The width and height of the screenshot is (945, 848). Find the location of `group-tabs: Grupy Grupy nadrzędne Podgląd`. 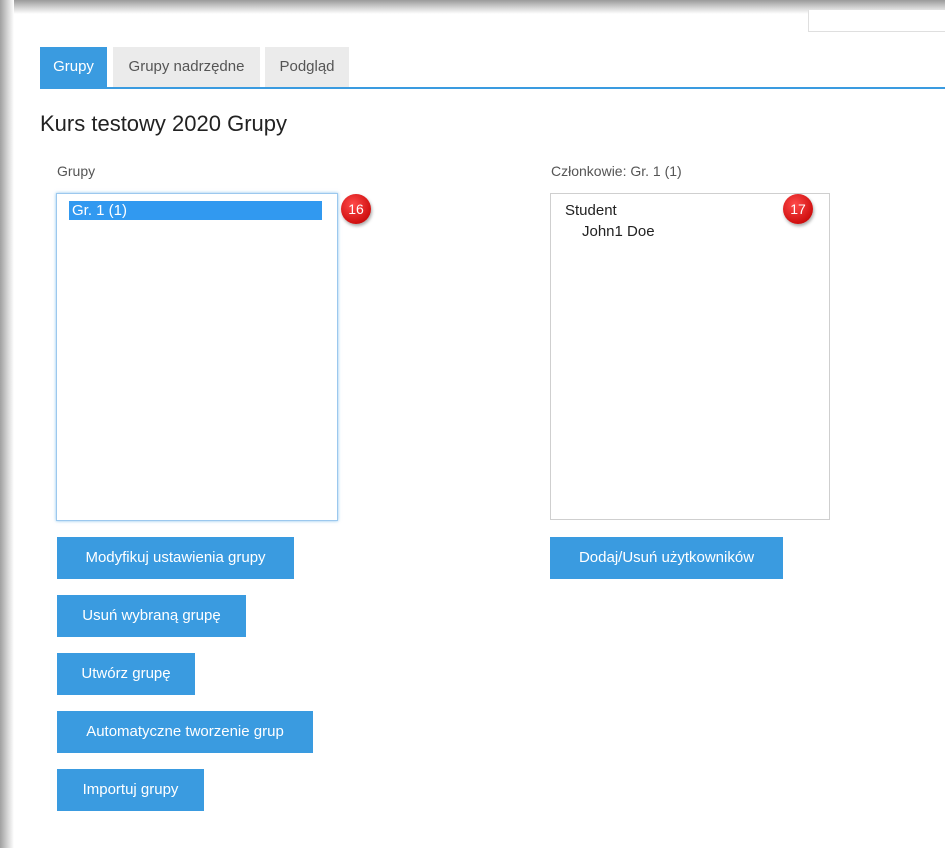

group-tabs: Grupy Grupy nadrzędne Podgląd is located at coordinates (492, 68).